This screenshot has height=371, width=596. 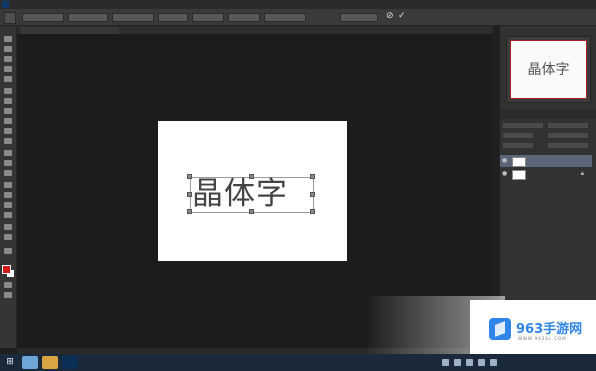 I want to click on navigator-panel: 晶体字, so click(x=548, y=69).